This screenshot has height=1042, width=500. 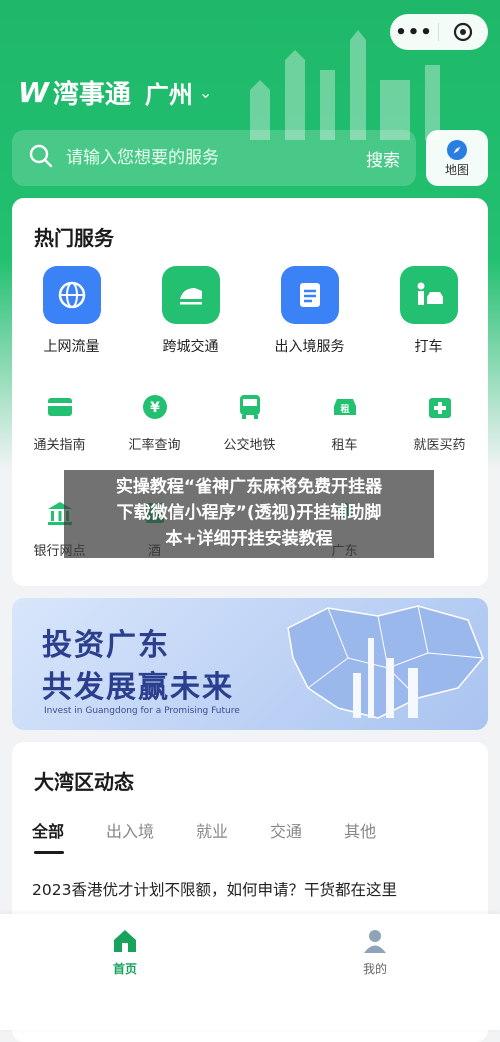 I want to click on service-mobile-data: 上网流量, so click(x=71, y=311).